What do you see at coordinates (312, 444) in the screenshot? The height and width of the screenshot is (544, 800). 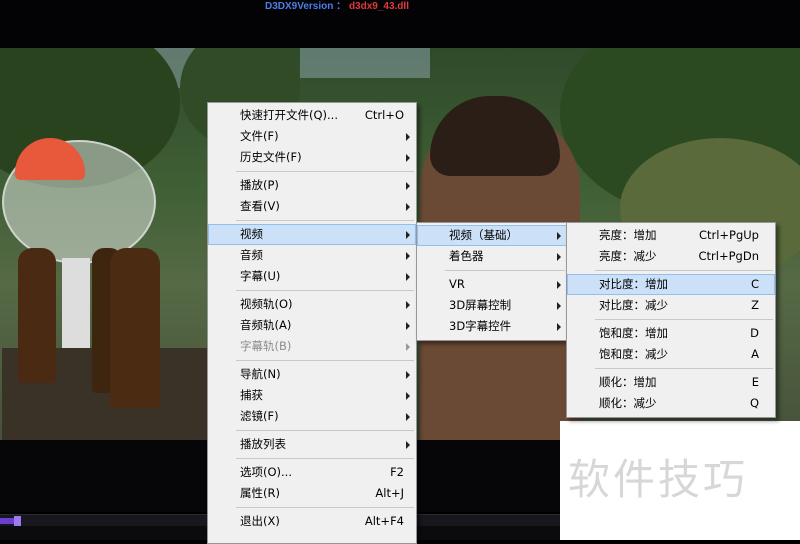 I see `menu-item-playlist: 播放列表` at bounding box center [312, 444].